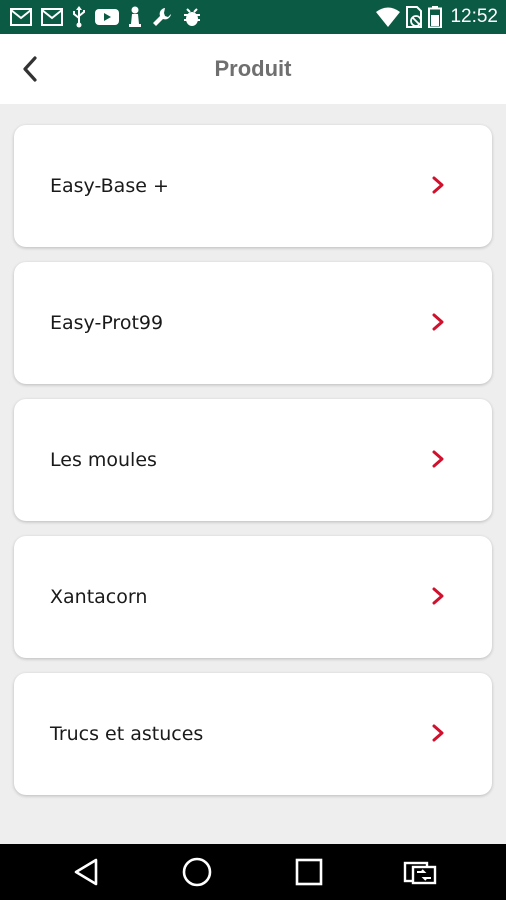 The width and height of the screenshot is (506, 900). I want to click on nav-home-button, so click(197, 872).